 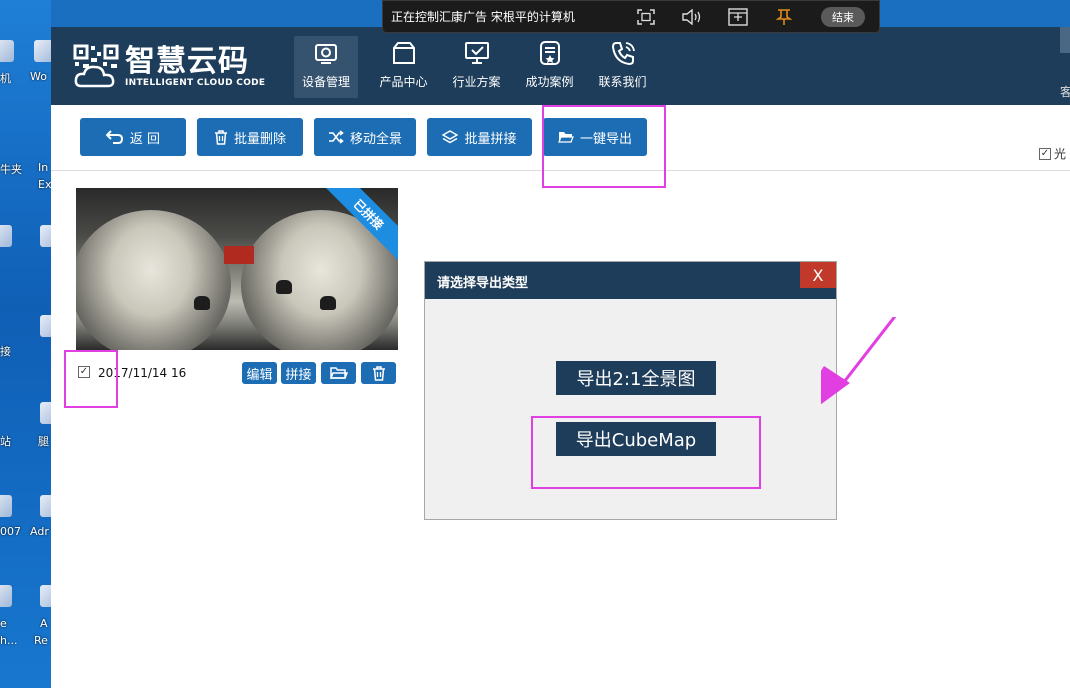 What do you see at coordinates (1065, 40) in the screenshot?
I see `header-scroll-stub` at bounding box center [1065, 40].